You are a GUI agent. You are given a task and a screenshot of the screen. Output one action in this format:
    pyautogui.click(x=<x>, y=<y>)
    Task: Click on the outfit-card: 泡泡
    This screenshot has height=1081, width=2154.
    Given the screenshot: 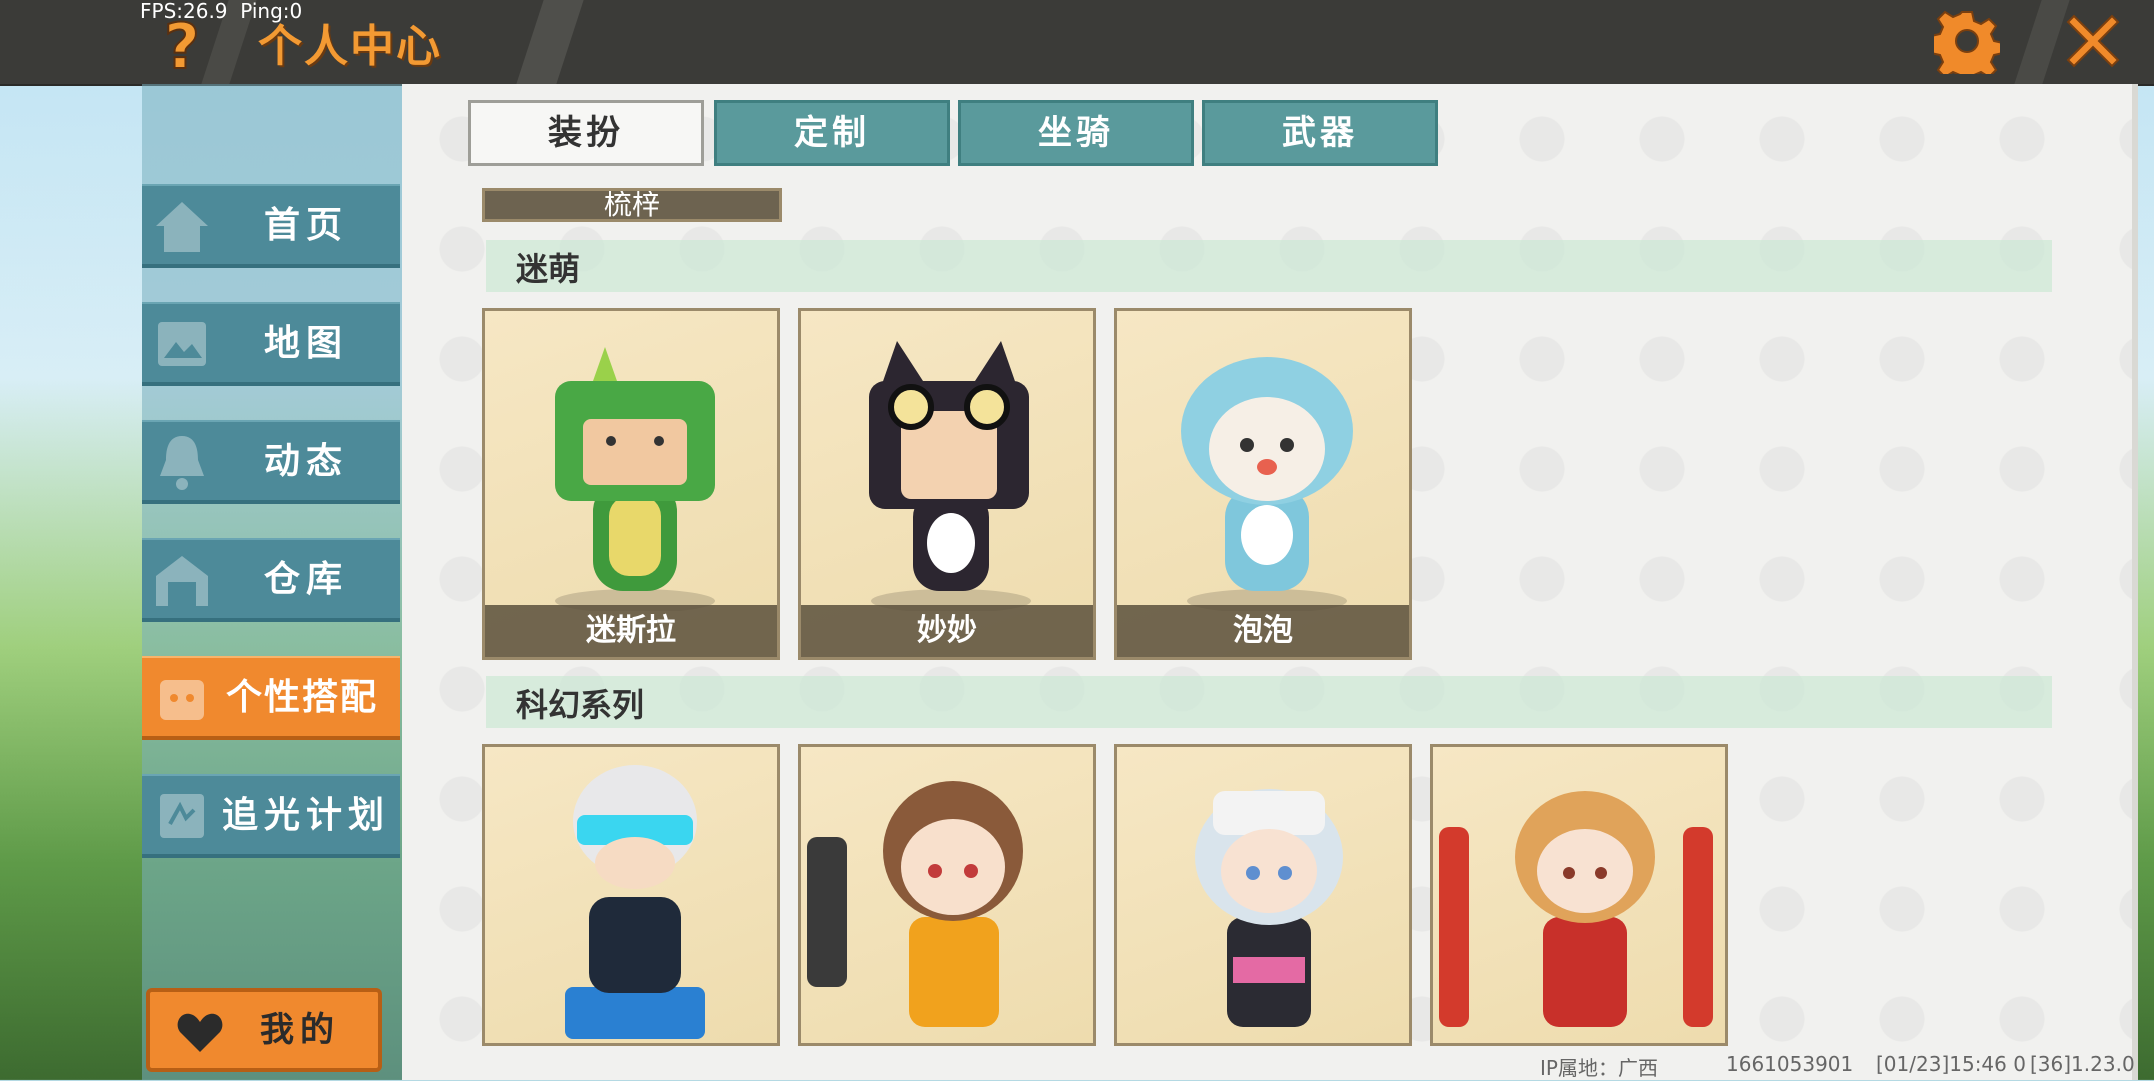 What is the action you would take?
    pyautogui.click(x=1263, y=484)
    